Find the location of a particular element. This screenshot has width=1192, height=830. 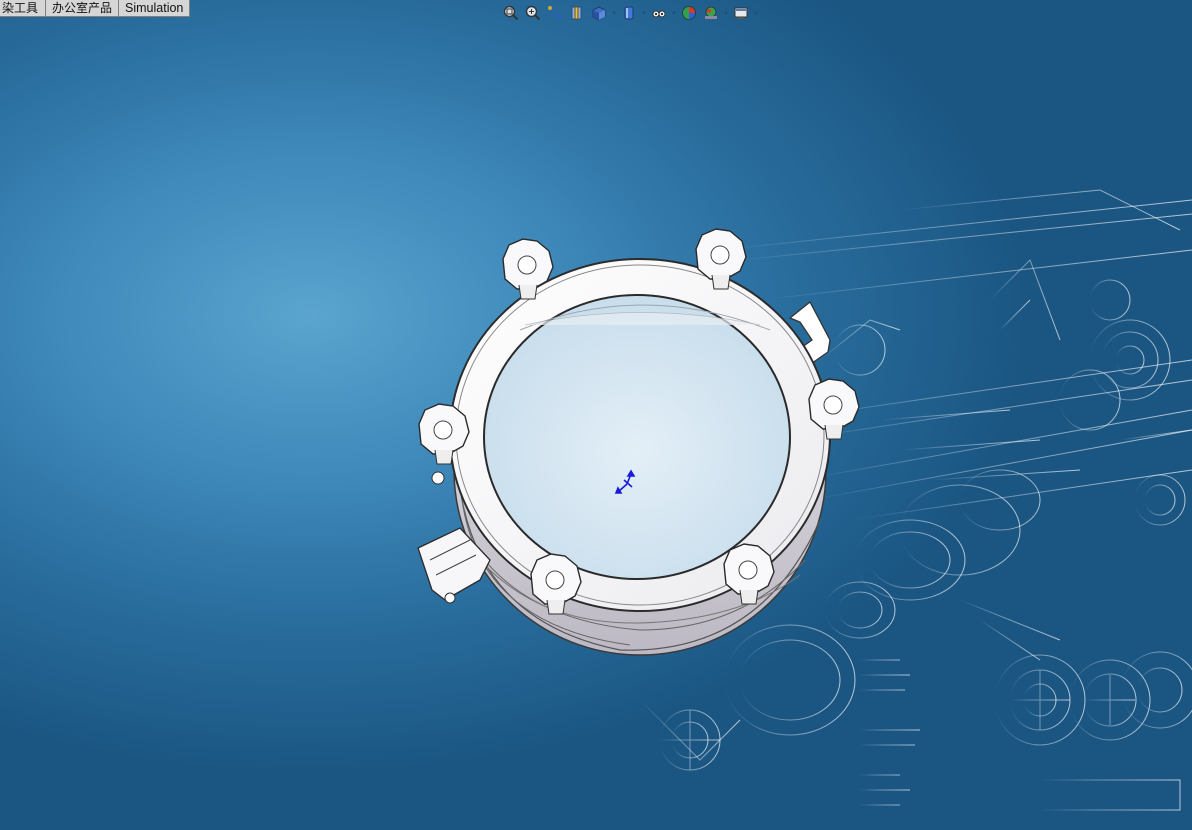

display-style-icon is located at coordinates (629, 13).